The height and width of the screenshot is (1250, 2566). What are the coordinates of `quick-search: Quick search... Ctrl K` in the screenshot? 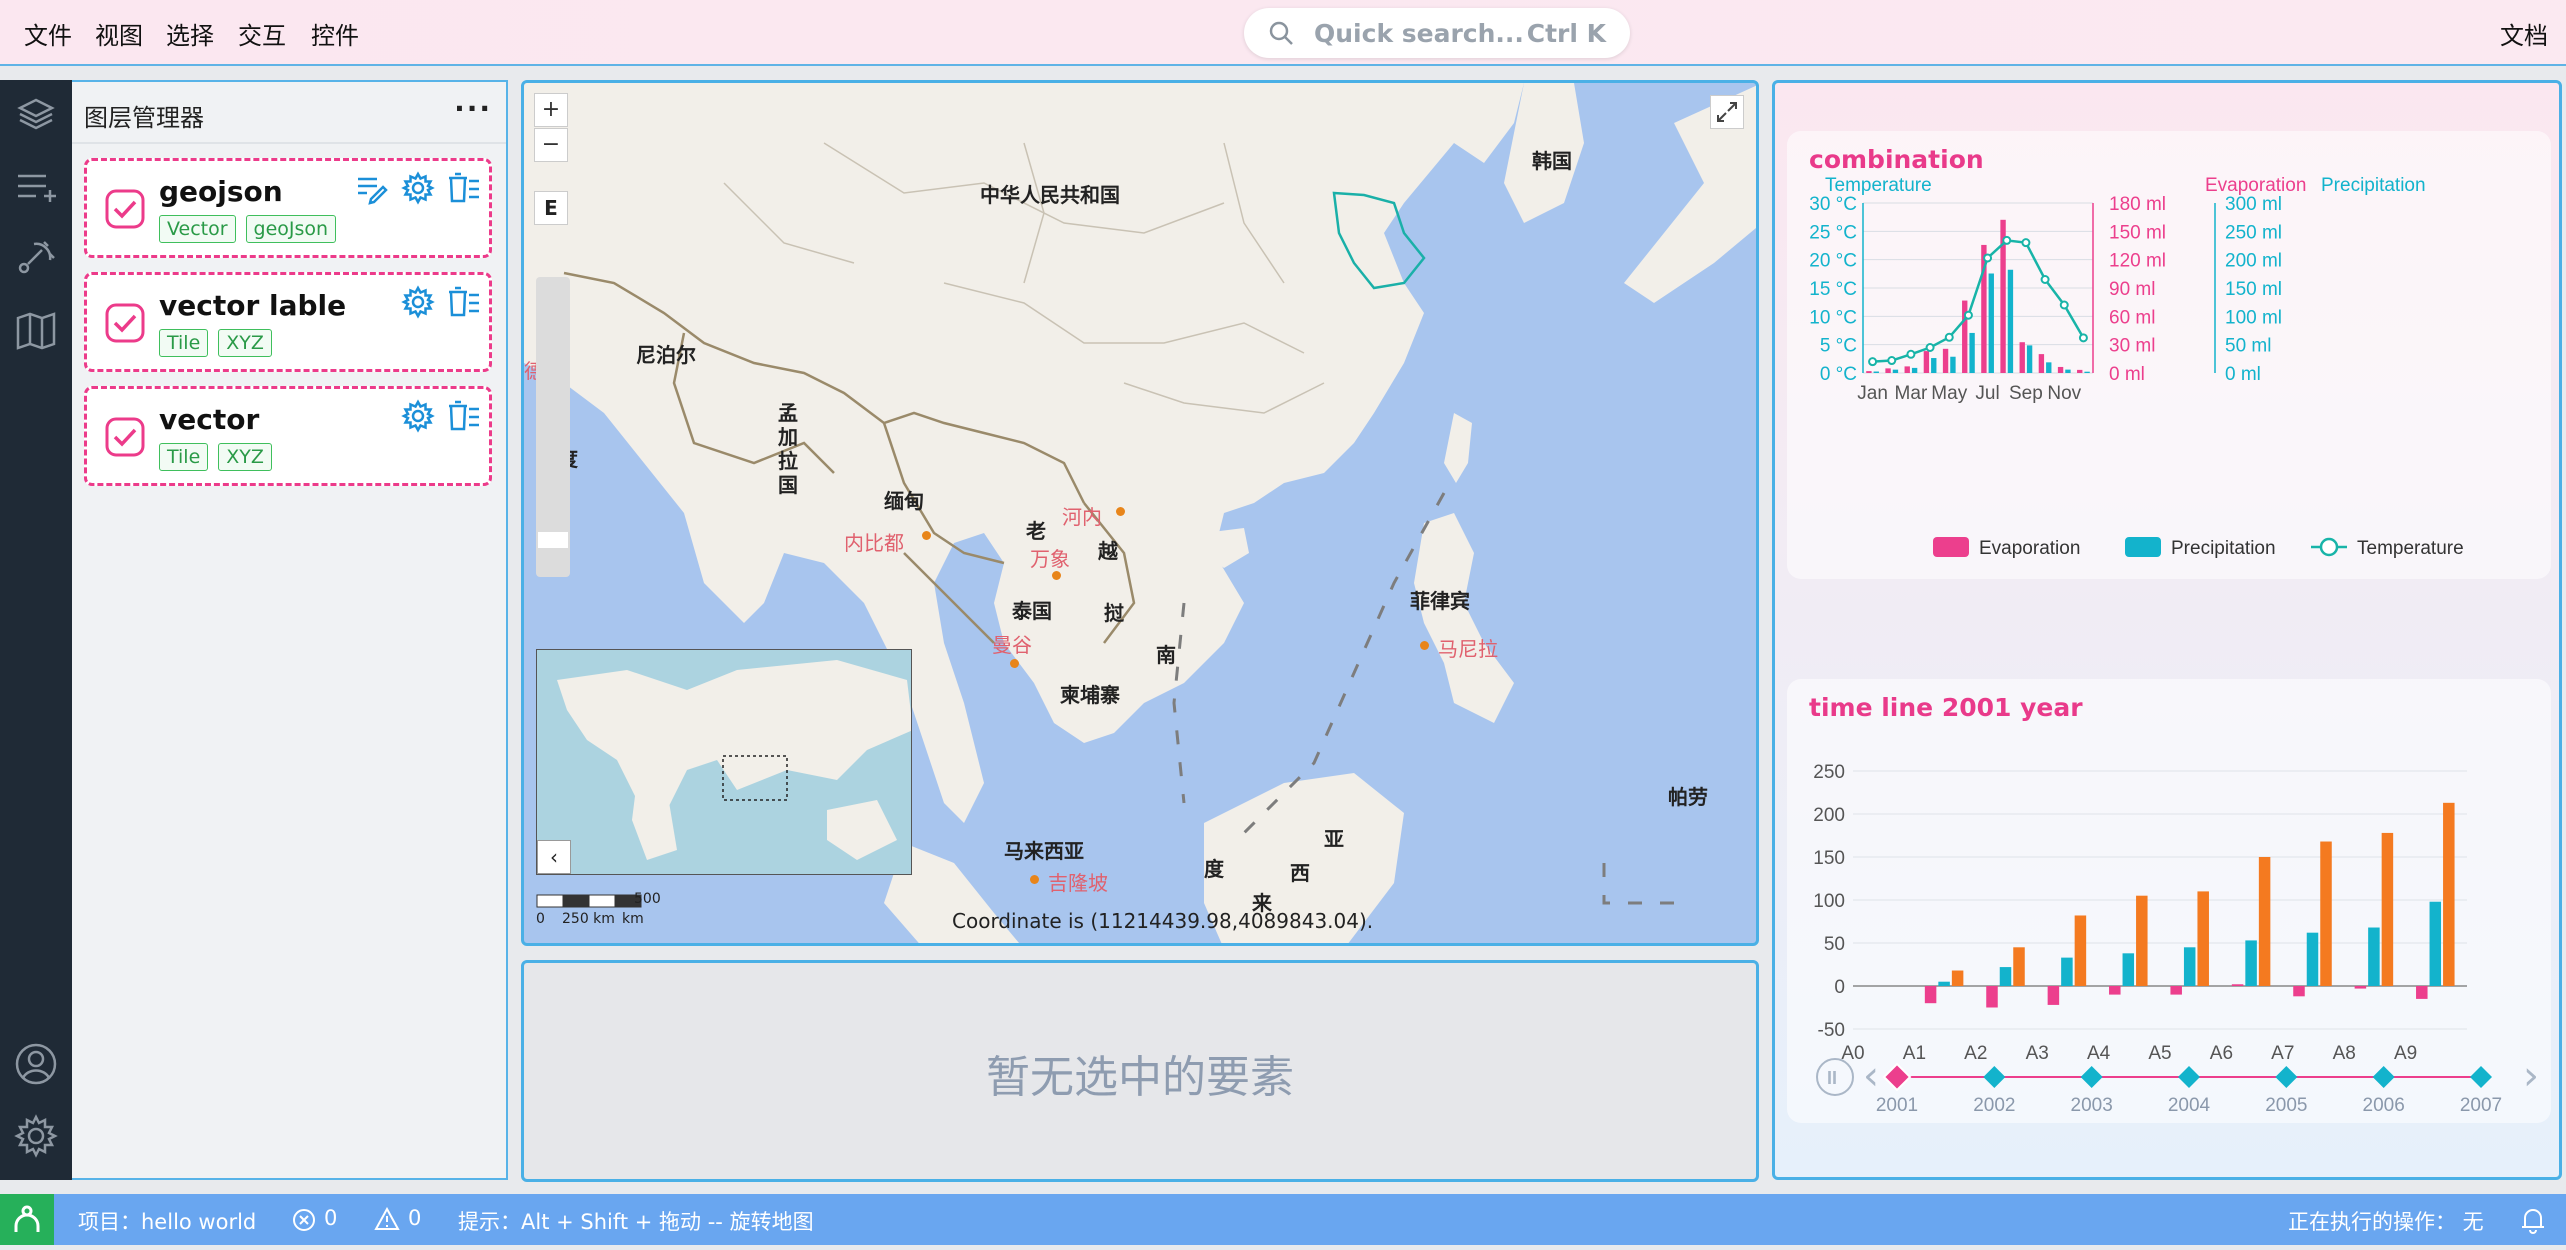 It's located at (1437, 33).